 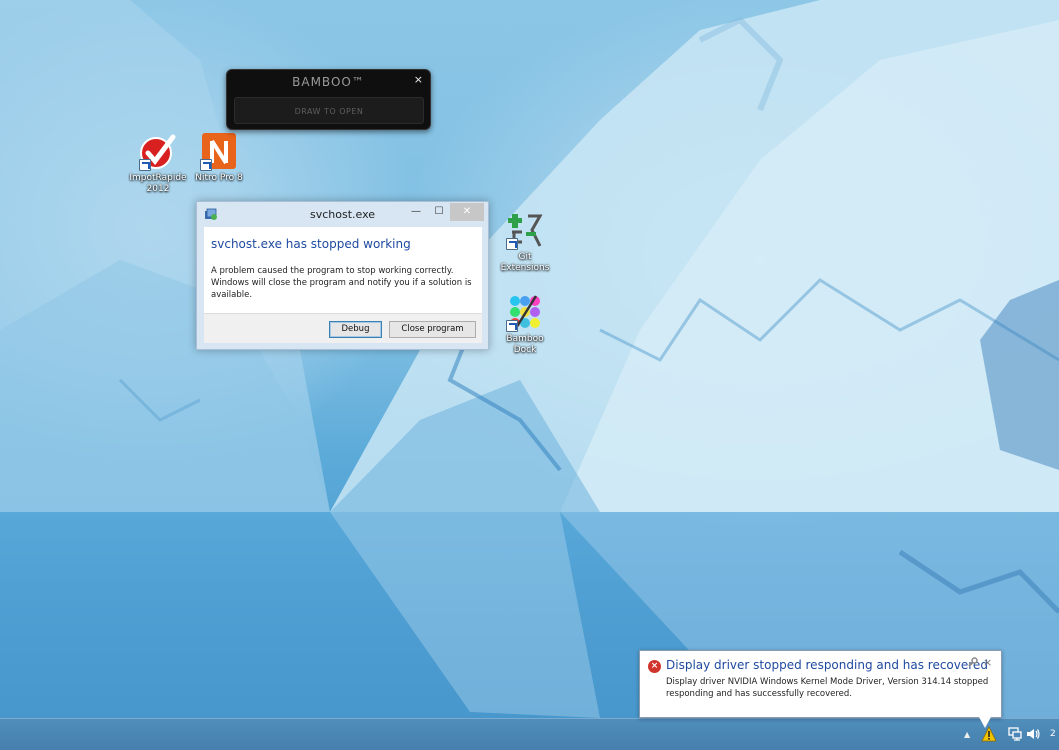 I want to click on git-extensions-icon, so click(x=525, y=231).